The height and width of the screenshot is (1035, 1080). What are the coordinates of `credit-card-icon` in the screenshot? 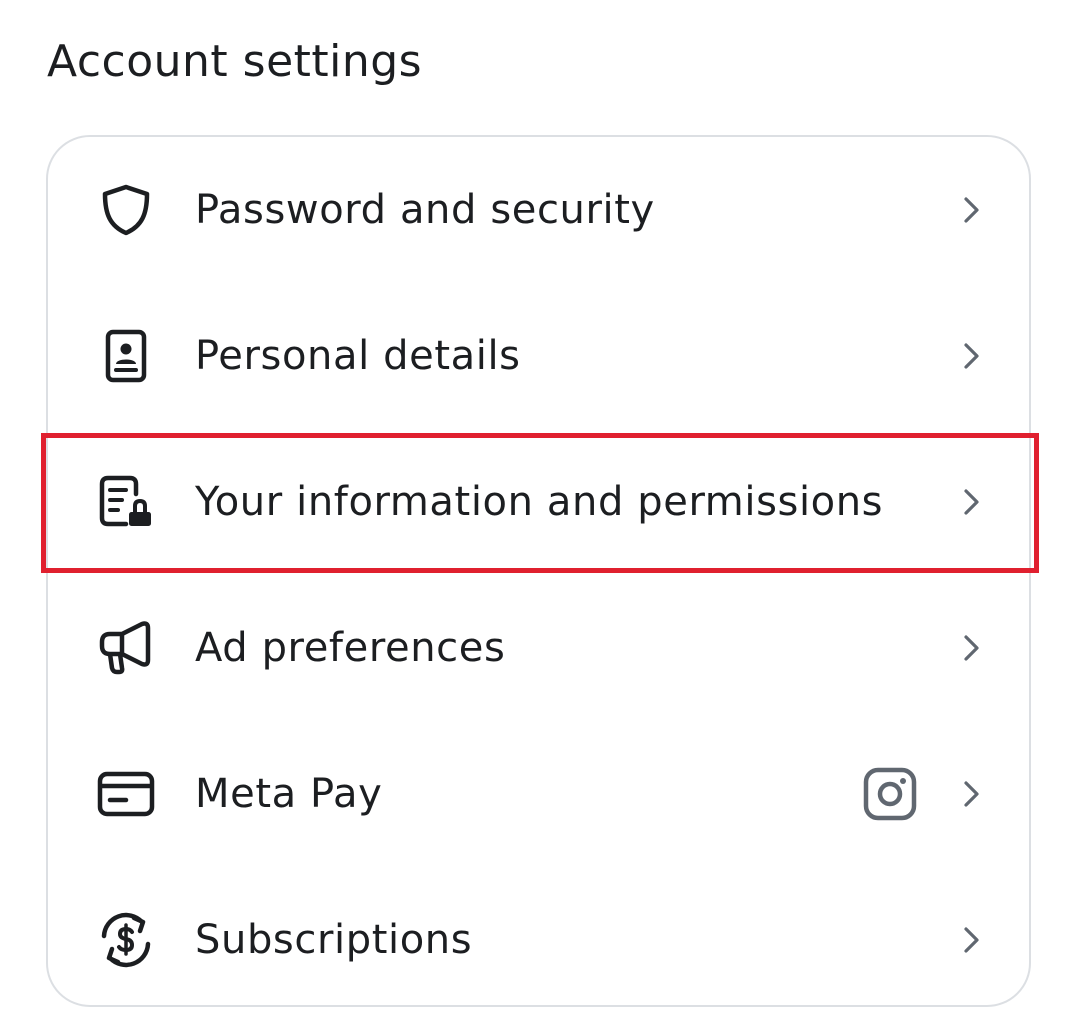 It's located at (126, 794).